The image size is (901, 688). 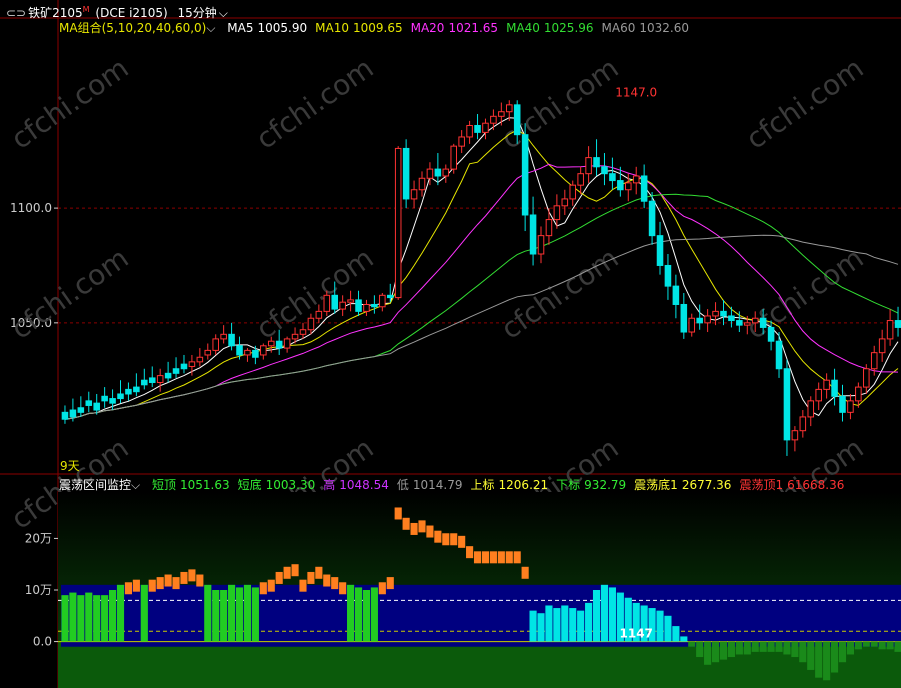 I want to click on period-select: 15分钟, so click(x=196, y=13).